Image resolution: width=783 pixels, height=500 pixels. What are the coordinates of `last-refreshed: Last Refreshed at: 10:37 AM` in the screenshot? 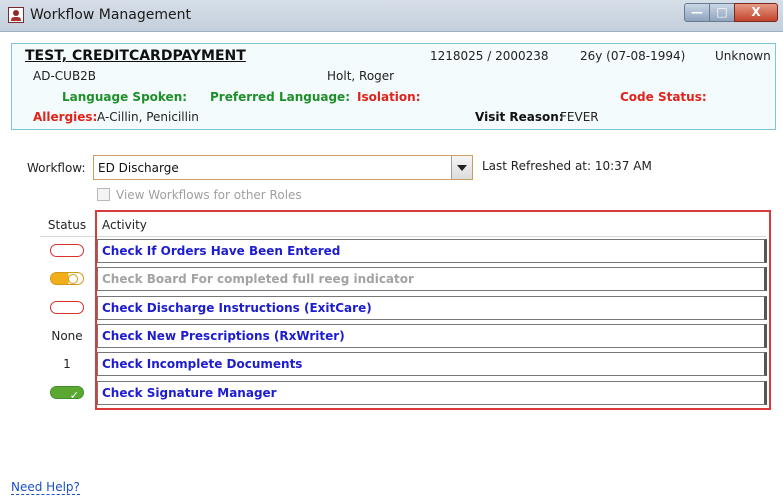 It's located at (567, 166).